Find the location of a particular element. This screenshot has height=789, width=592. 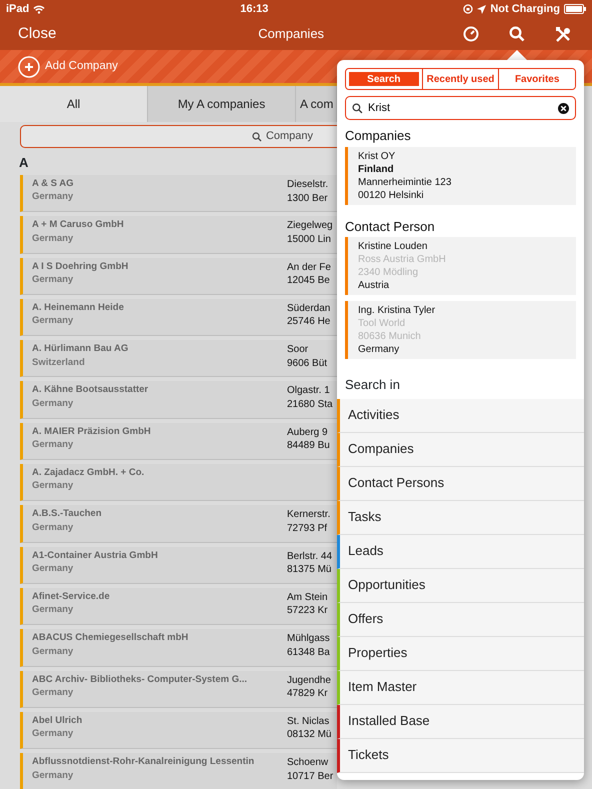

result-line: Austria is located at coordinates (374, 285).